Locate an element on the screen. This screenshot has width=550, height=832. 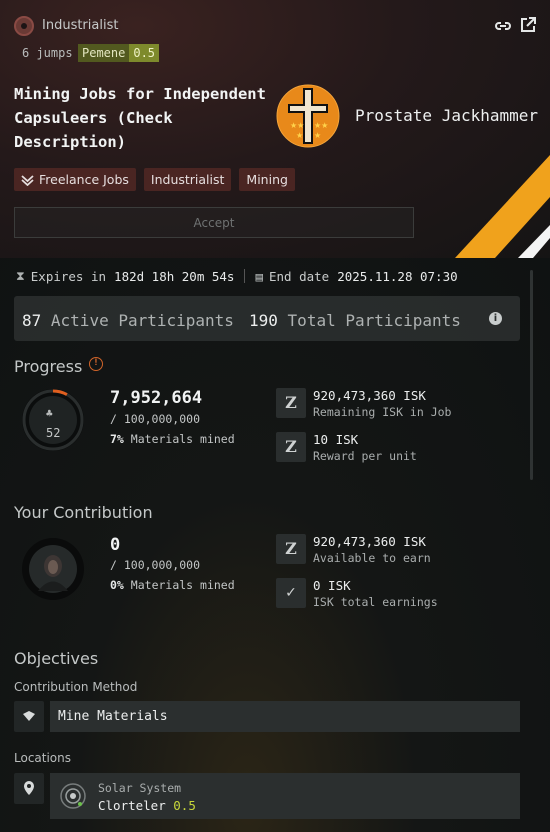
tag-industrialist: Industrialist is located at coordinates (187, 179).